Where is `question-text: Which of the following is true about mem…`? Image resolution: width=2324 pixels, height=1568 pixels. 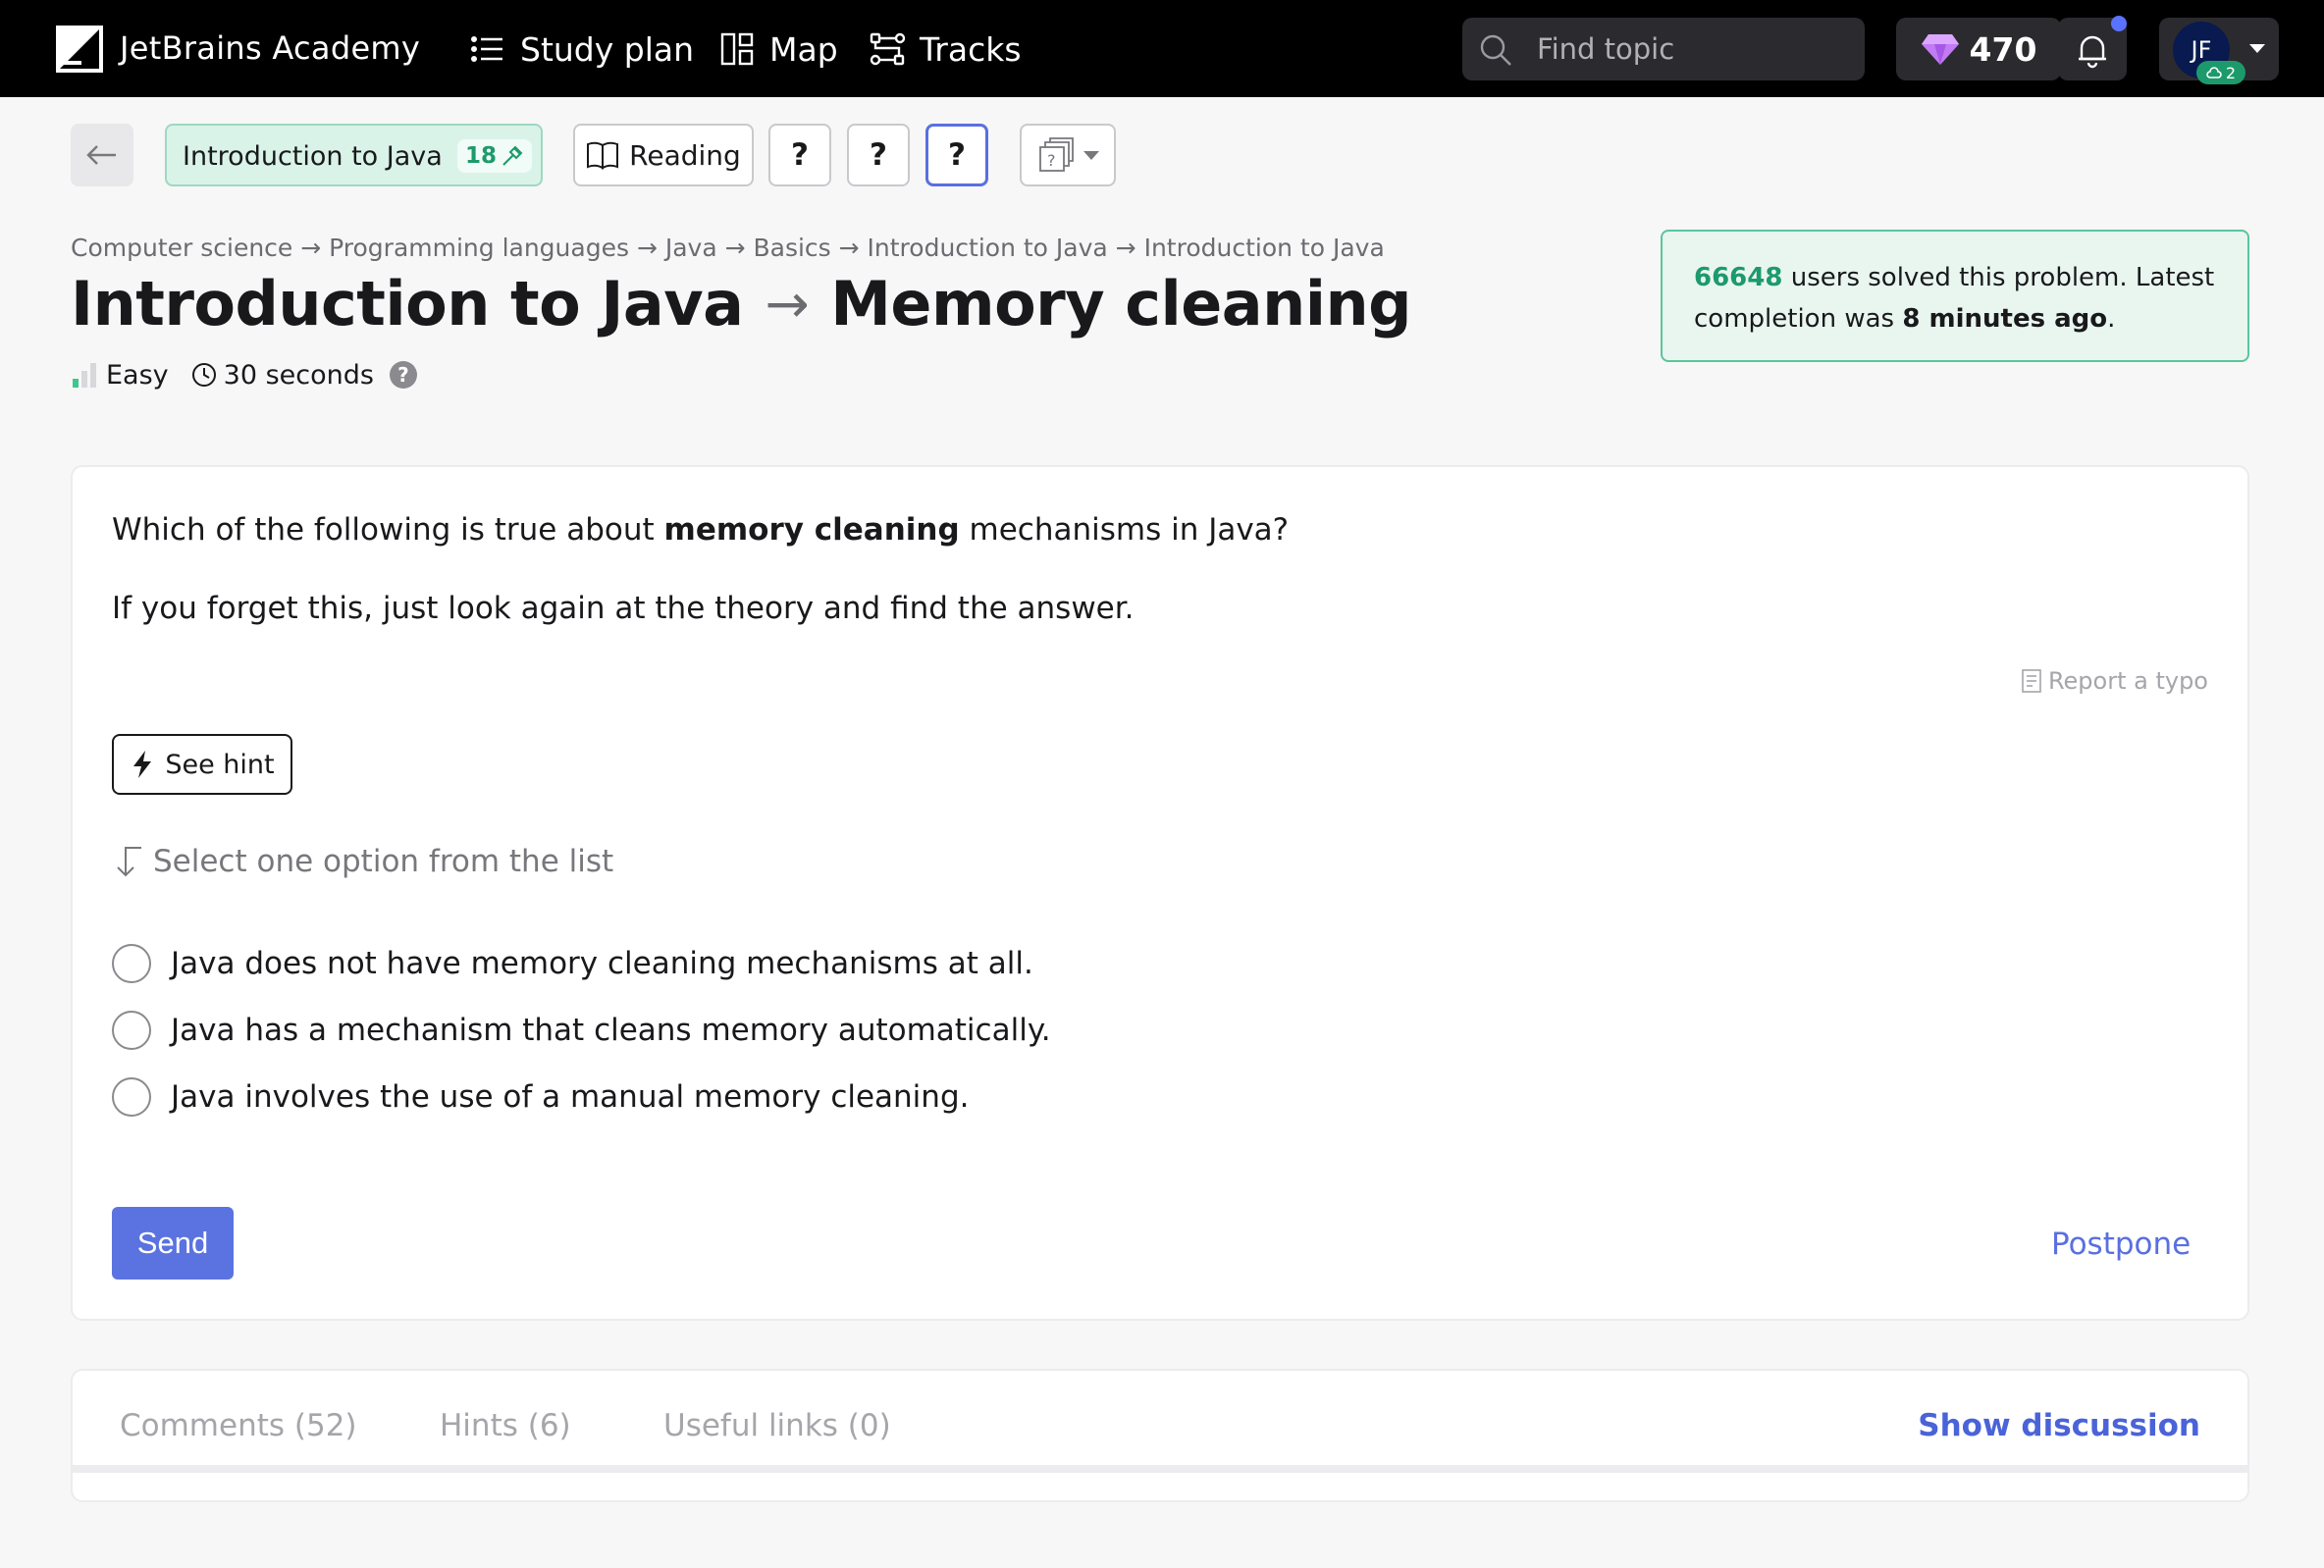
question-text: Which of the following is true about mem… is located at coordinates (701, 530).